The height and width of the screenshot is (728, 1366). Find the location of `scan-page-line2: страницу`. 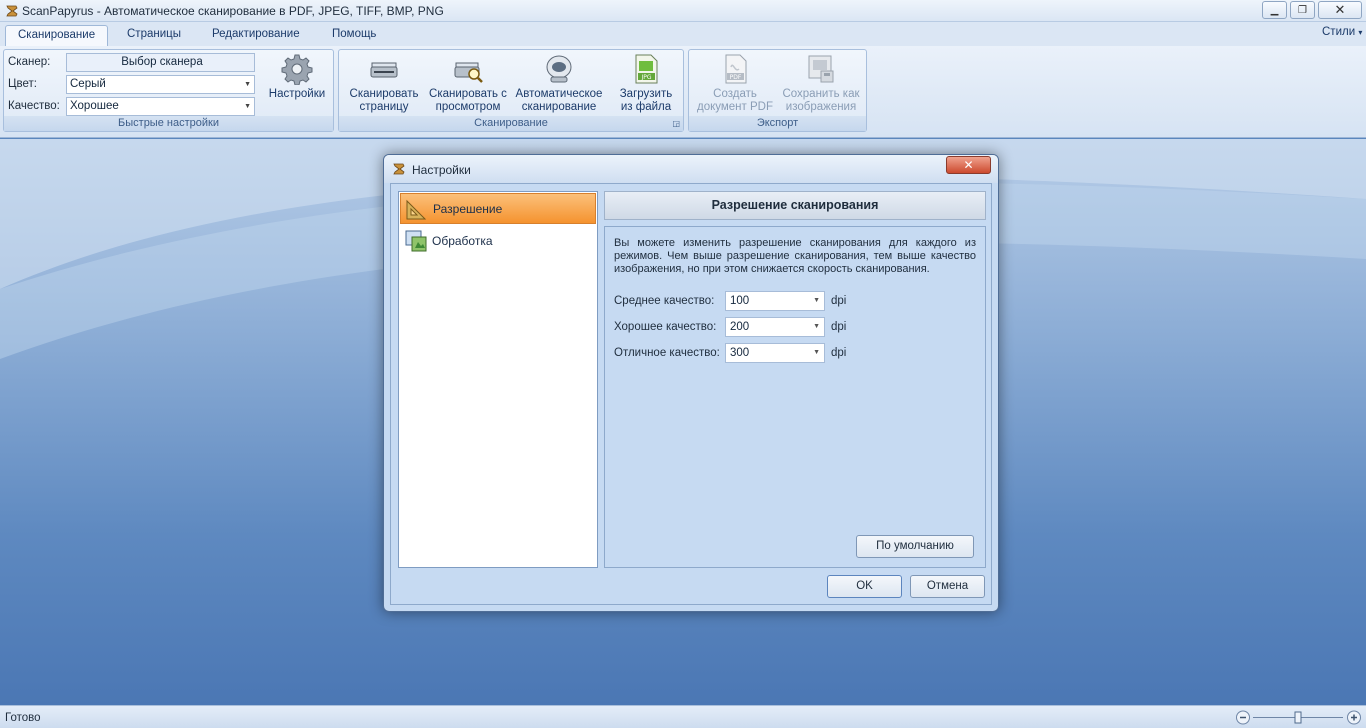

scan-page-line2: страницу is located at coordinates (384, 107).